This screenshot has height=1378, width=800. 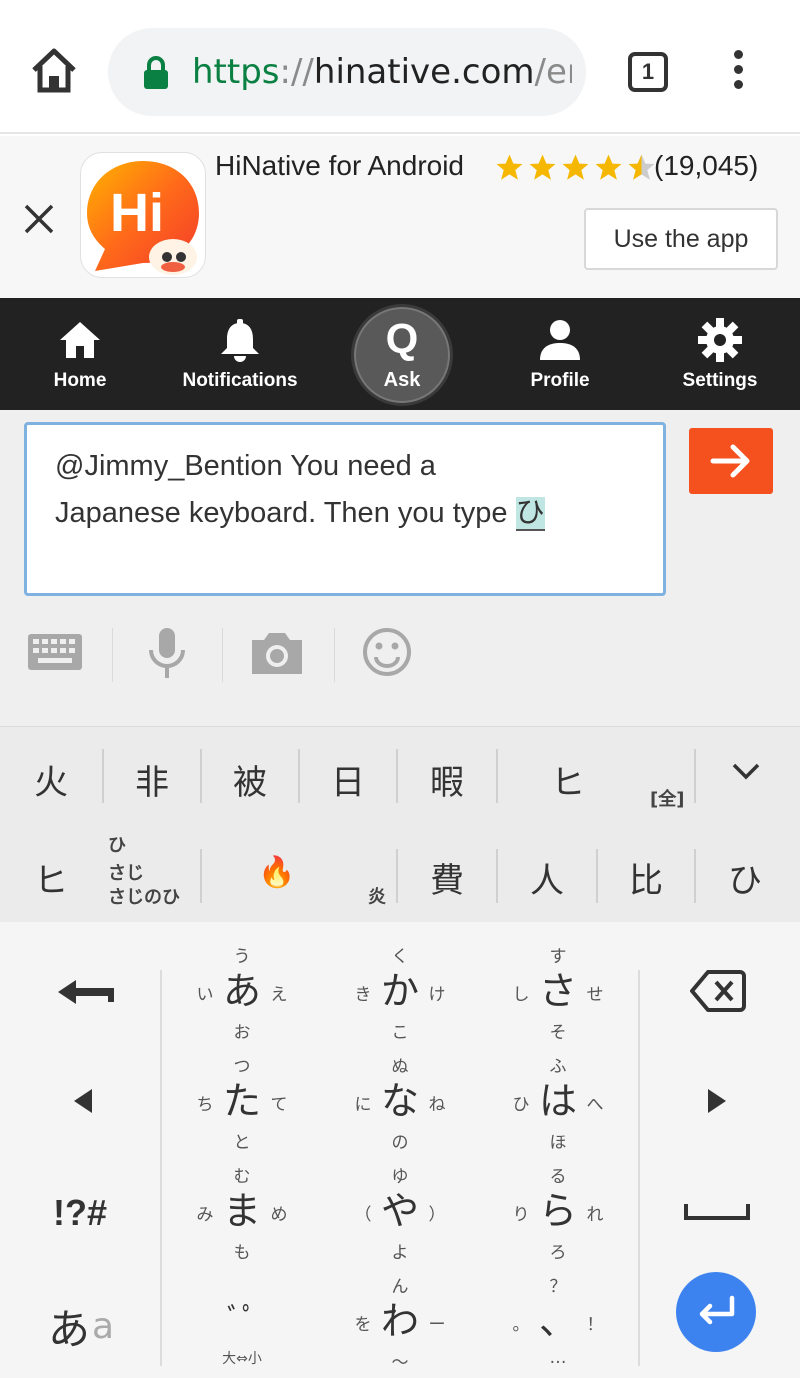 What do you see at coordinates (731, 461) in the screenshot?
I see `send-button` at bounding box center [731, 461].